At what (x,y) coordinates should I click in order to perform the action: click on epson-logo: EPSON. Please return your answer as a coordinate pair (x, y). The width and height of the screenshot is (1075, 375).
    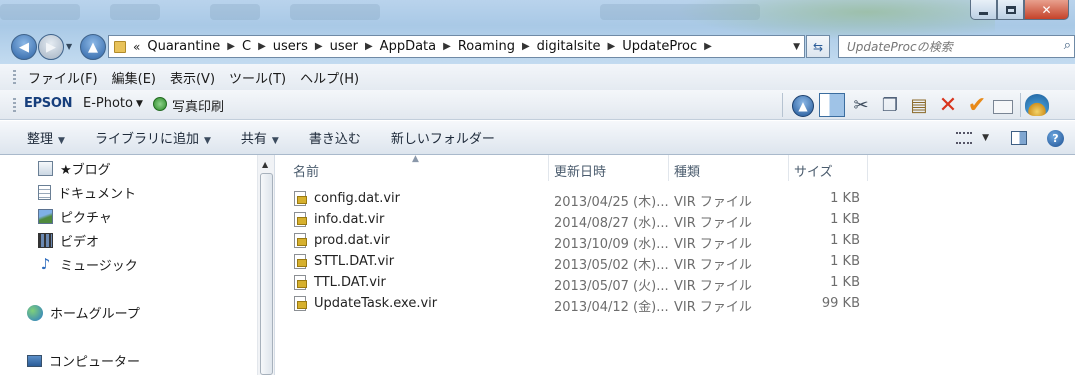
    Looking at the image, I should click on (48, 103).